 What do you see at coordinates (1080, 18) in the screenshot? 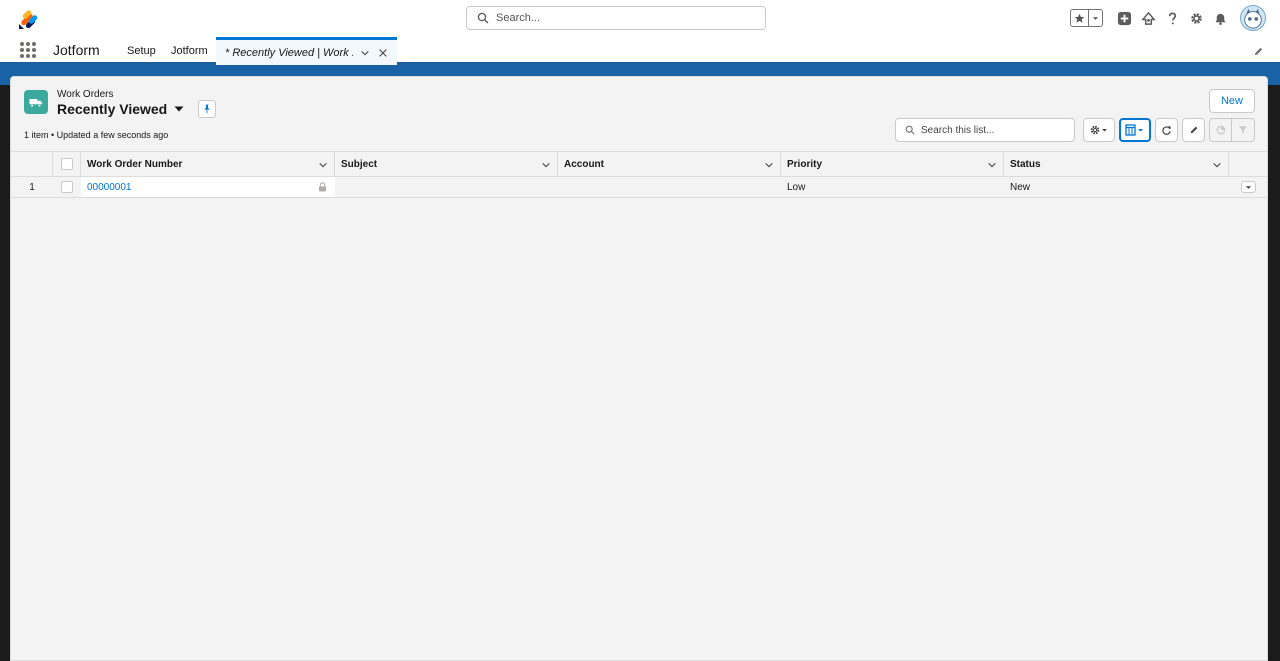
I see `favorites-star-icon` at bounding box center [1080, 18].